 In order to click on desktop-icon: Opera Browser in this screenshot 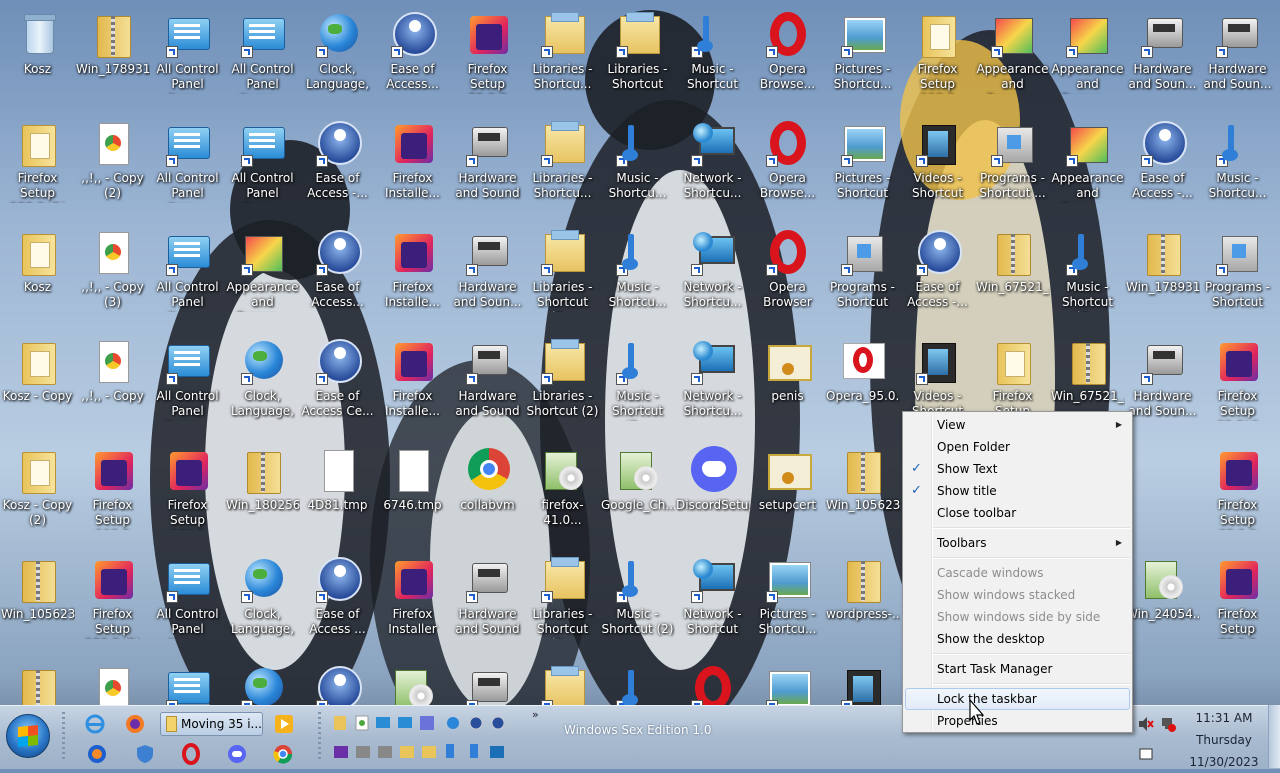, I will do `click(787, 272)`.